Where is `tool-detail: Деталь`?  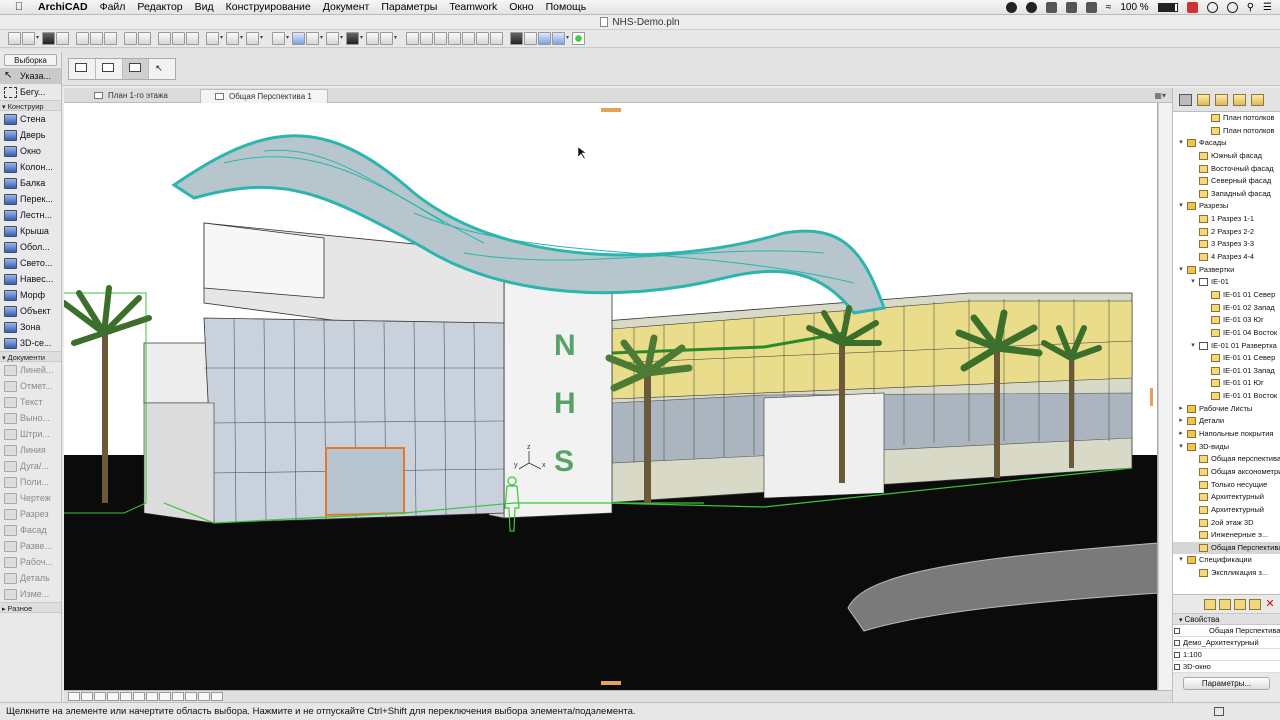
tool-detail: Деталь is located at coordinates (30, 578).